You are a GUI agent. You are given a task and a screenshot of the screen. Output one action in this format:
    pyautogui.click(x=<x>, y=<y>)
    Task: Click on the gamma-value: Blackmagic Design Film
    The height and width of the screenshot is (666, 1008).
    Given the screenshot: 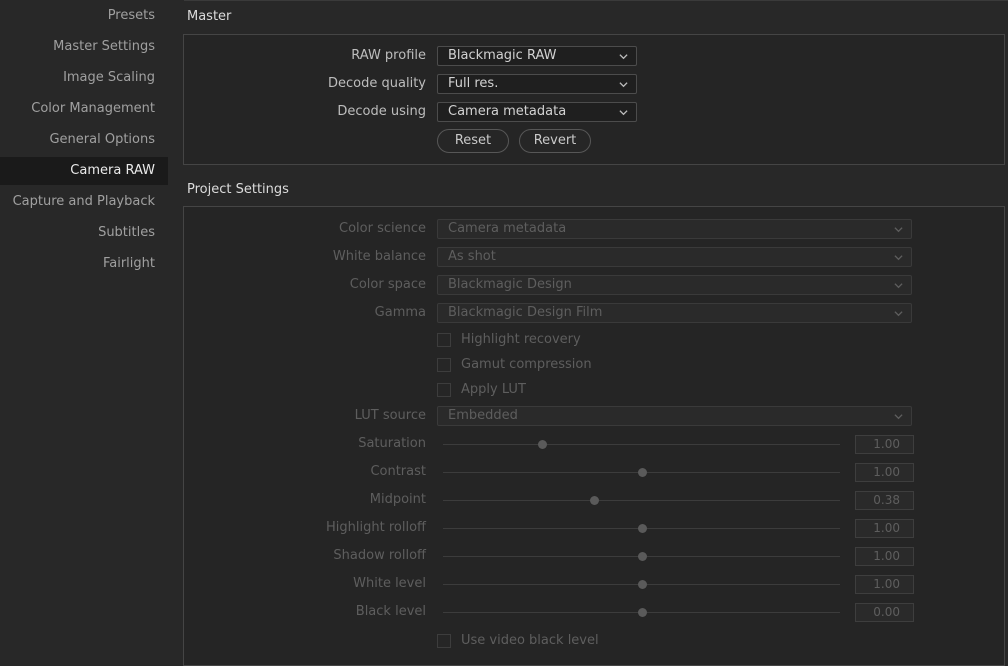 What is the action you would take?
    pyautogui.click(x=525, y=312)
    